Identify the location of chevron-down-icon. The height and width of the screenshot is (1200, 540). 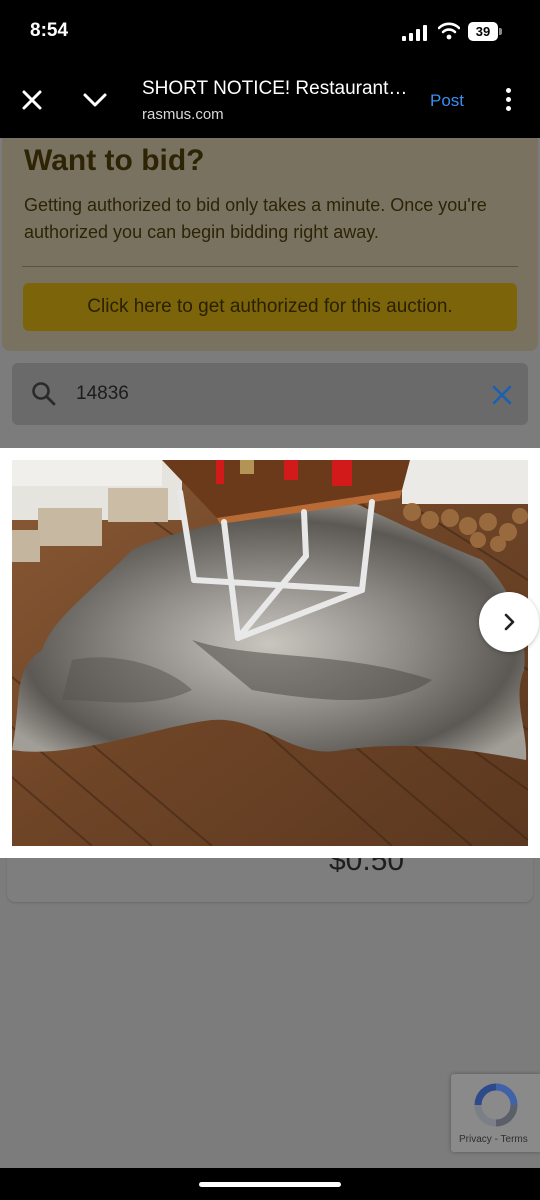
(95, 100).